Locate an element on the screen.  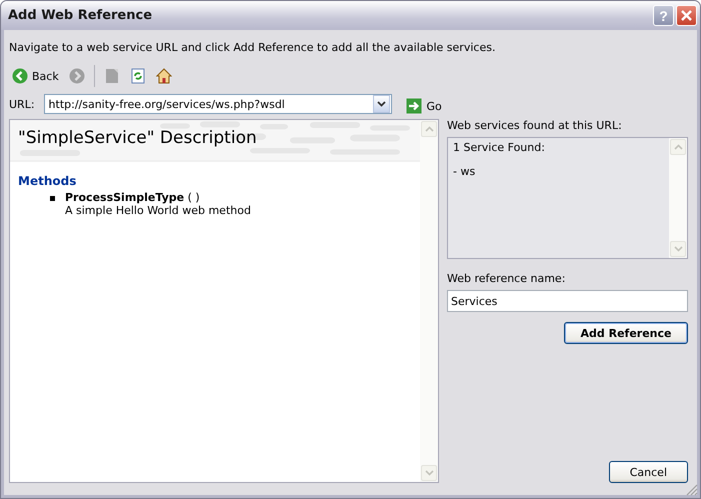
method-signature: ProcessSimpleType ( ) is located at coordinates (133, 197).